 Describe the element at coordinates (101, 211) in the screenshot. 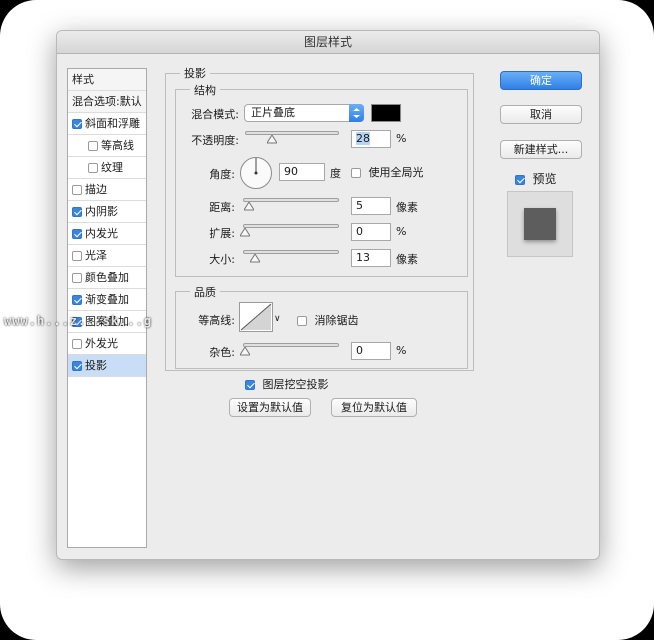

I see `style-item-label: 内阴影` at that location.